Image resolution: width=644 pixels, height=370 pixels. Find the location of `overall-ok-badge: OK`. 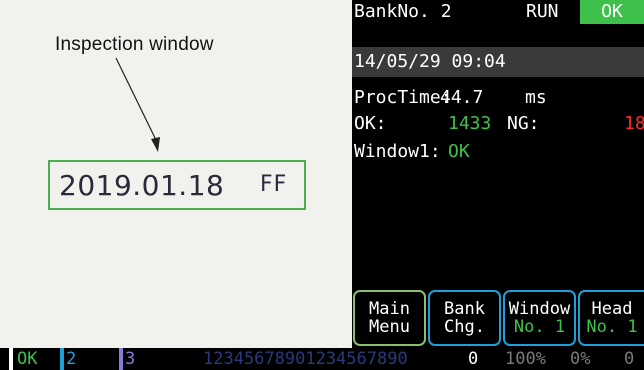

overall-ok-badge: OK is located at coordinates (612, 12).